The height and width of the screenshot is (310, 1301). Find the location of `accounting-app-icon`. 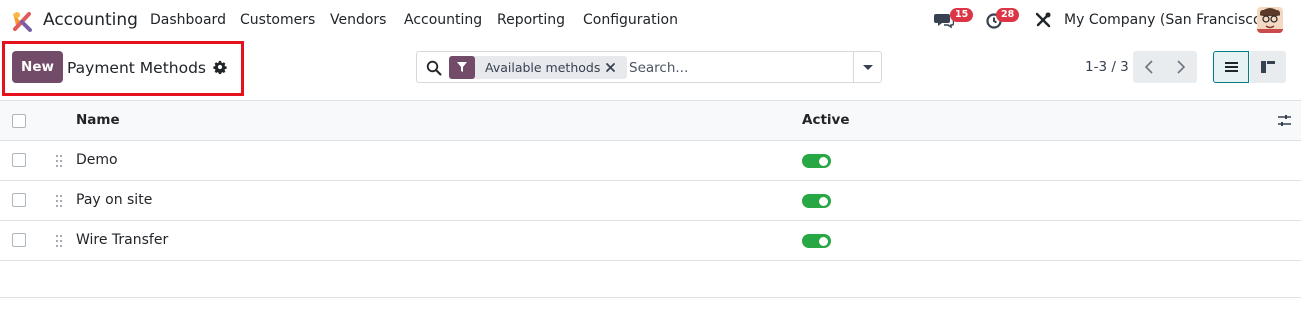

accounting-app-icon is located at coordinates (22, 21).